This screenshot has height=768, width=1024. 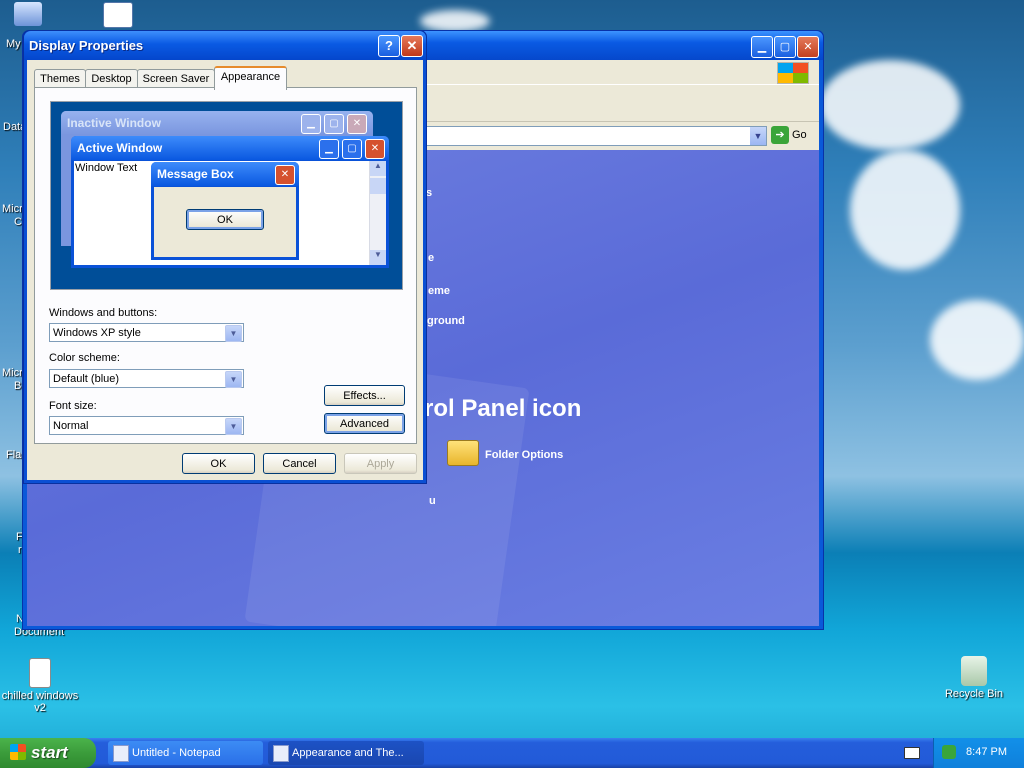 I want to click on taskbar-item-label: Untitled - Notepad, so click(x=176, y=753).